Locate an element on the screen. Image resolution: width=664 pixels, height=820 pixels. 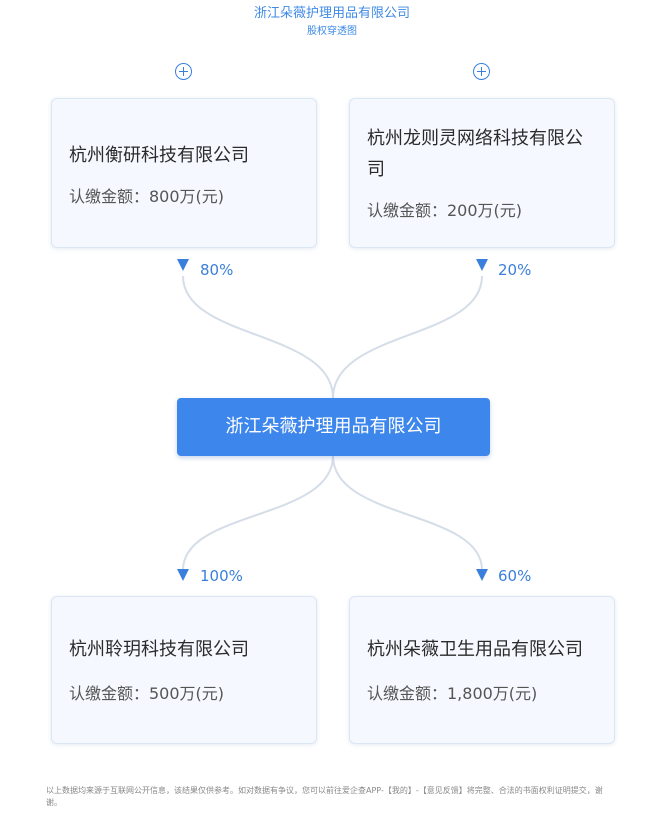
shareholder-name: 杭州衡研科技有限公司 is located at coordinates (159, 155).